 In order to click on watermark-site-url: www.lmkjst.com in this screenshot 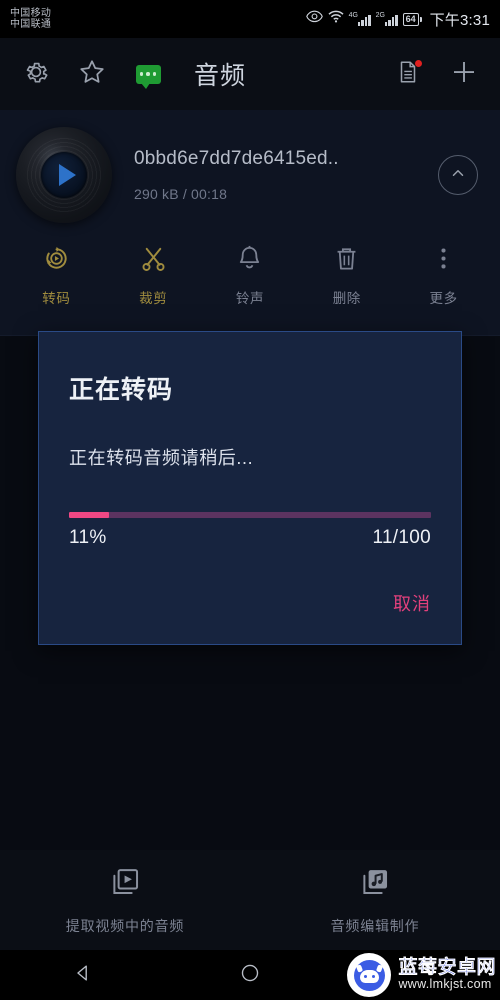, I will do `click(445, 984)`.